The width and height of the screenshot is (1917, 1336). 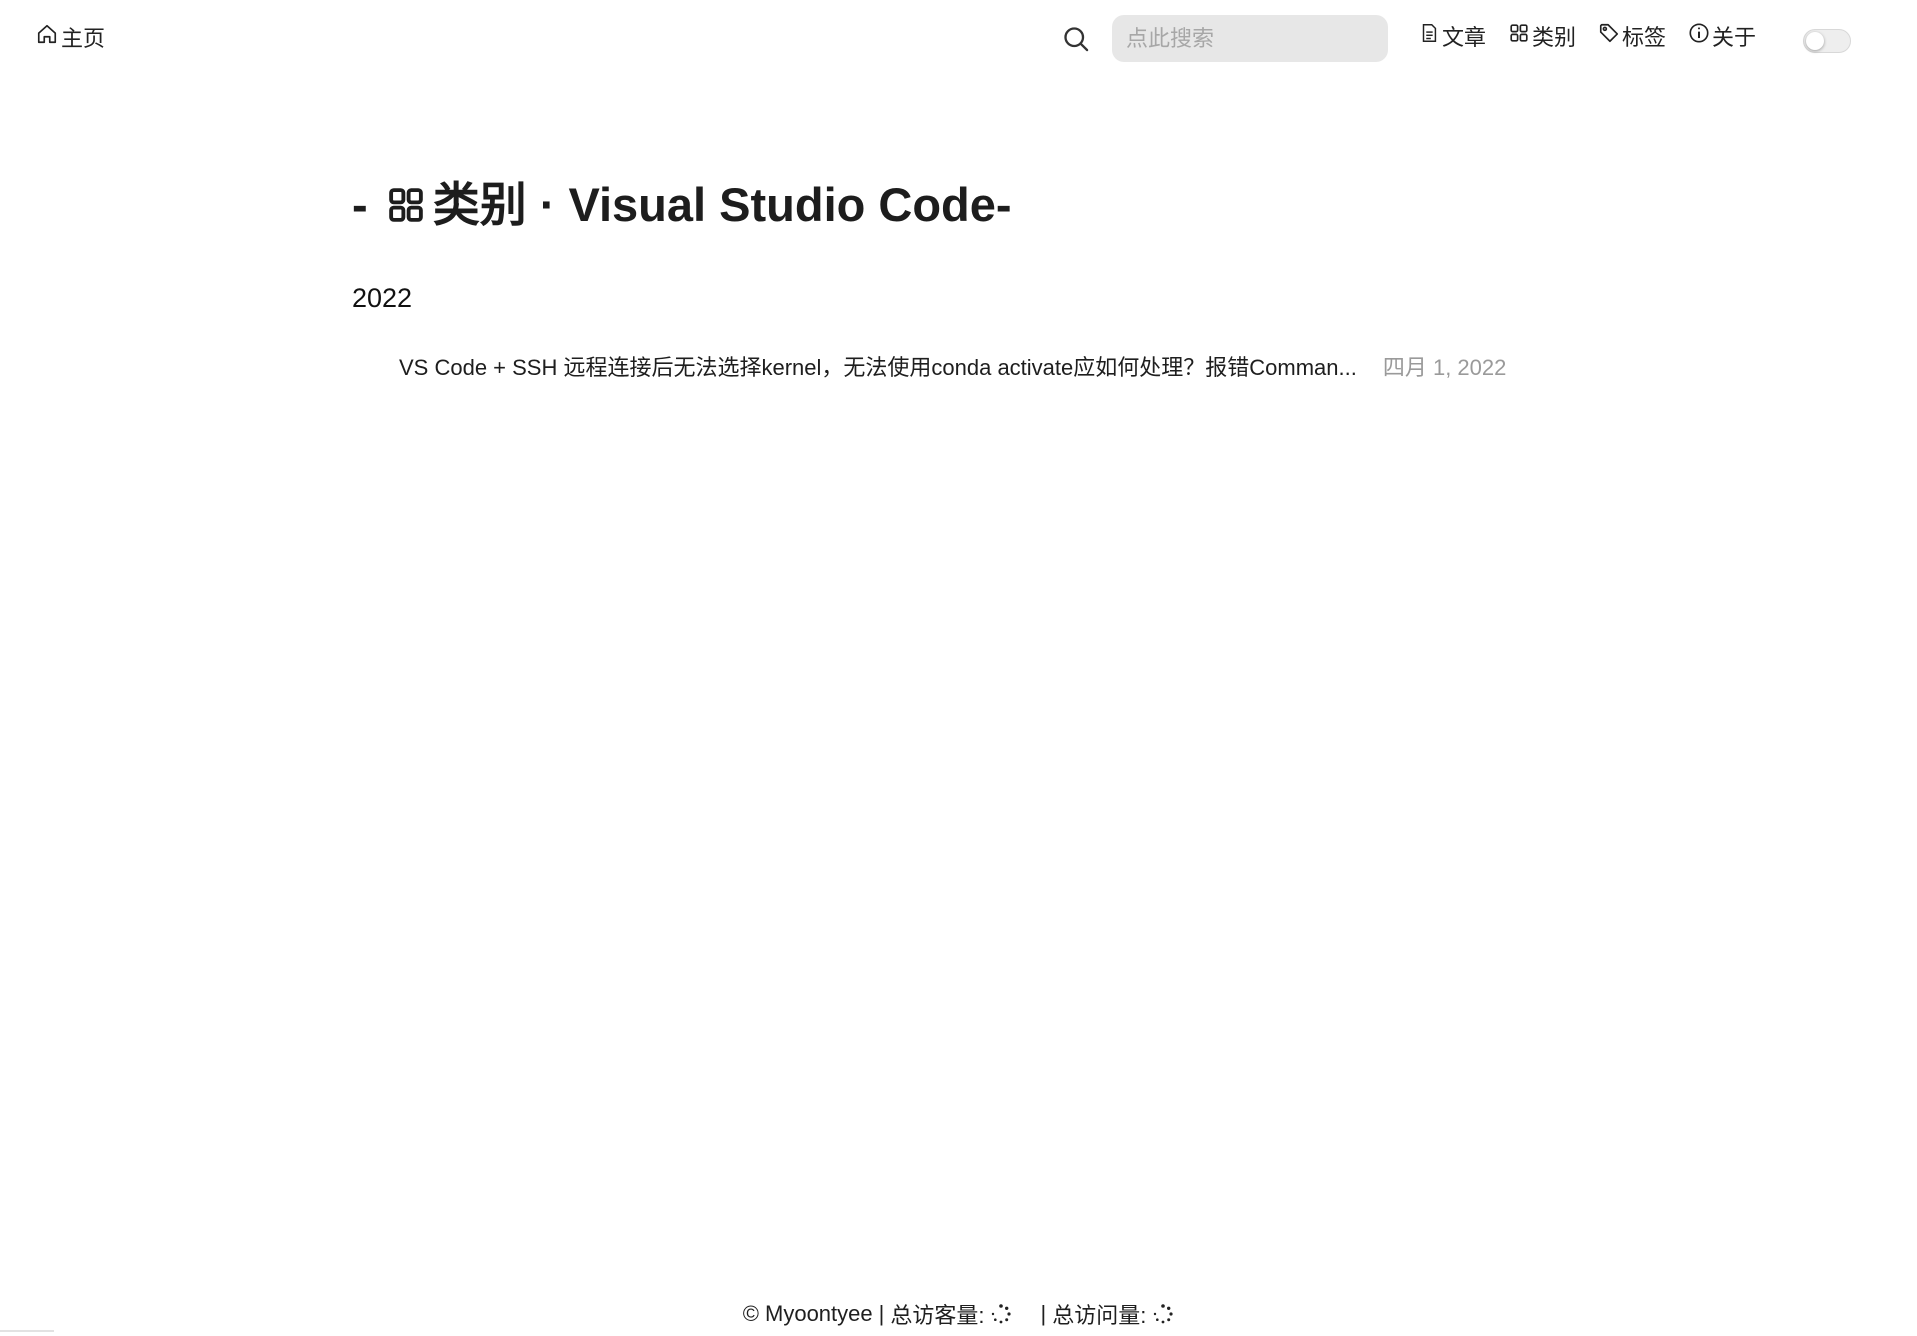 I want to click on home-icon, so click(x=47, y=37).